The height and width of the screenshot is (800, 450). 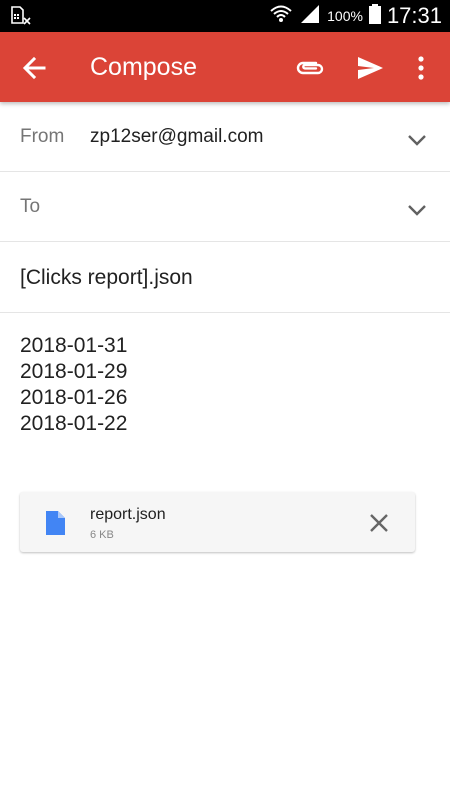 I want to click on battery-icon, so click(x=374, y=16).